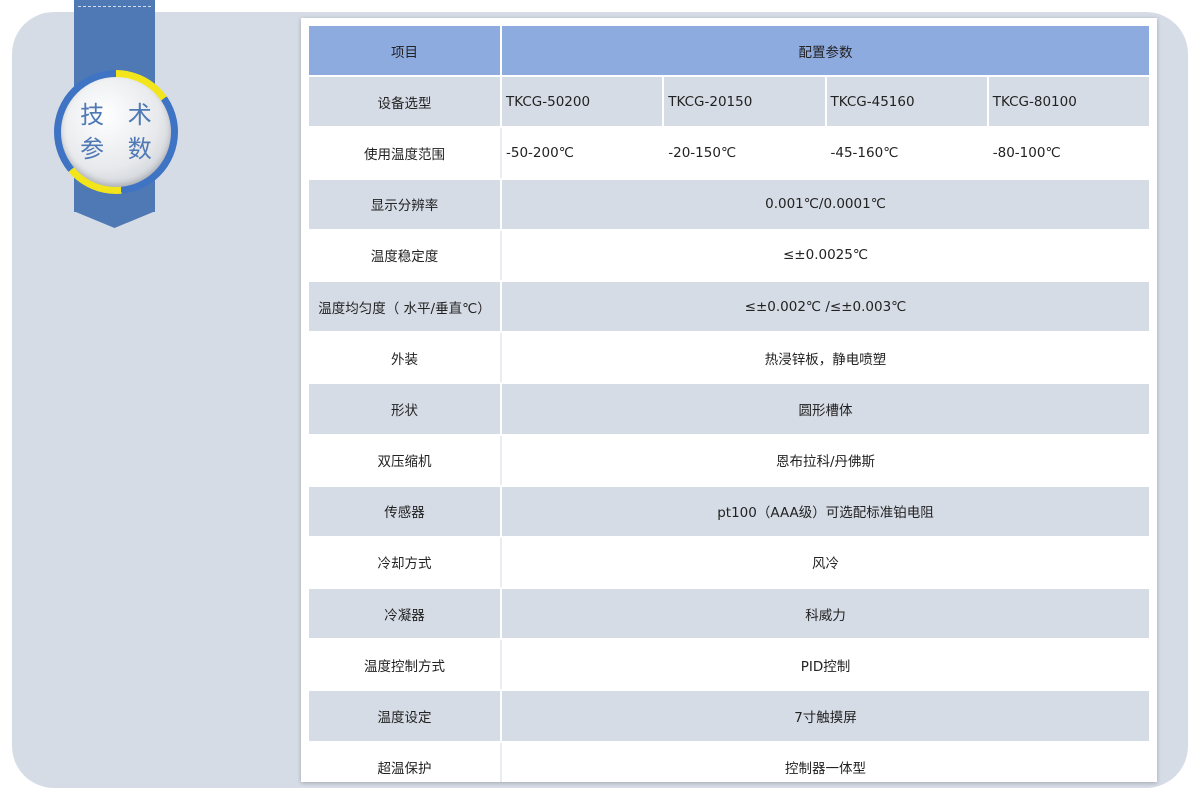 The image size is (1200, 800). Describe the element at coordinates (120, 115) in the screenshot. I see `badge-title-line1: 技 术` at that location.